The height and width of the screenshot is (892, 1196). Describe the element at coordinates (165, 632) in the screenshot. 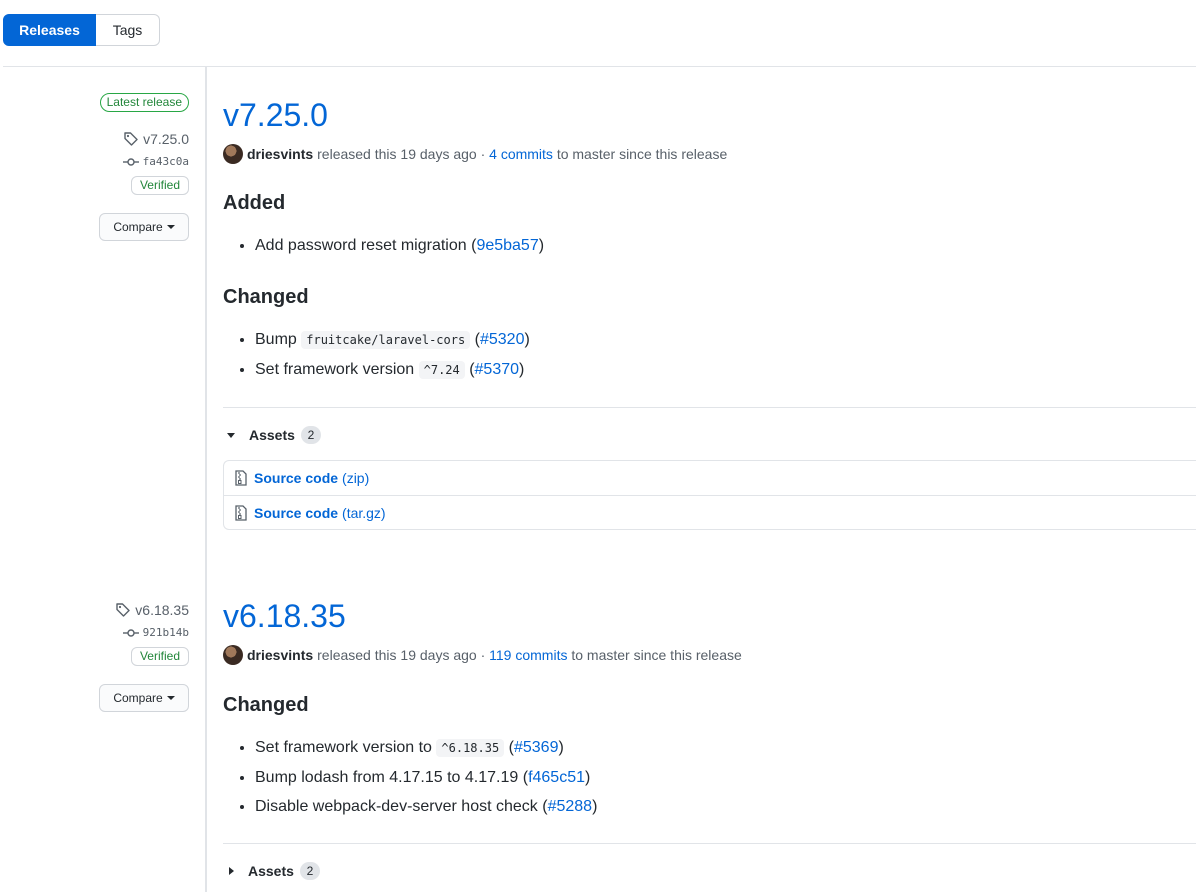

I see `commit-sha: 921b14b` at that location.